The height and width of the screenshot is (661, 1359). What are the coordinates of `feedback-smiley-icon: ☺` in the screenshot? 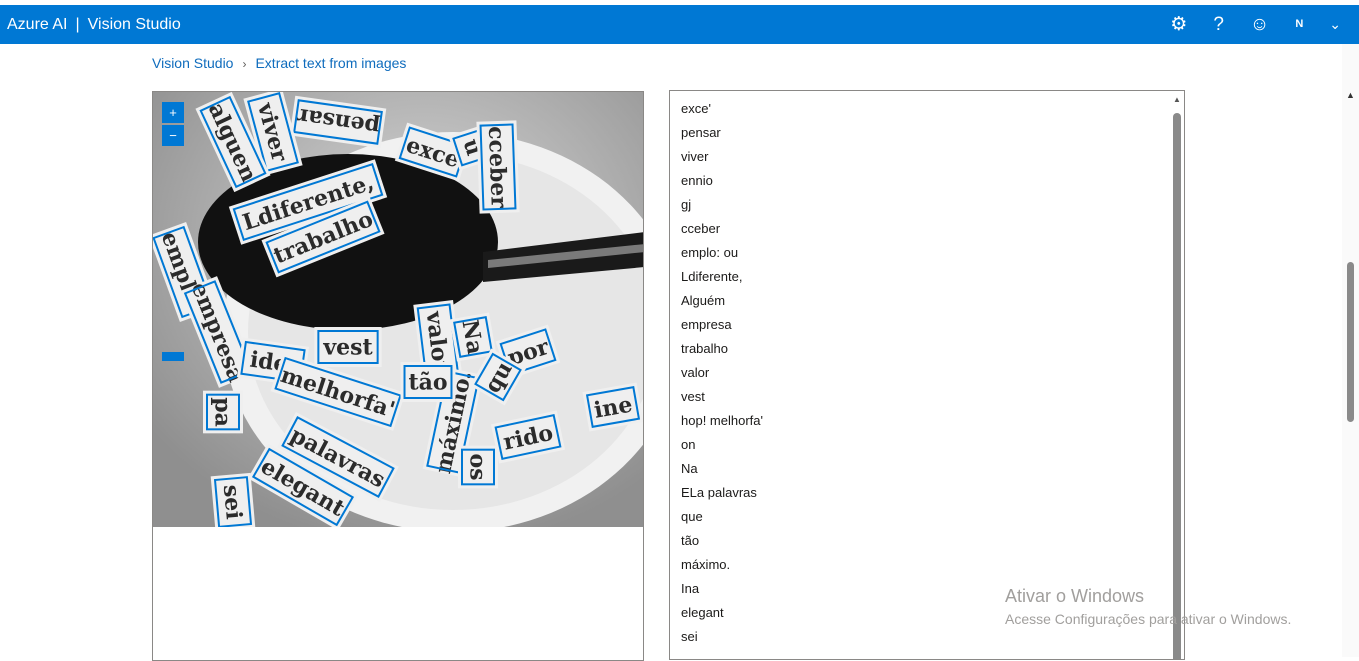 It's located at (1259, 24).